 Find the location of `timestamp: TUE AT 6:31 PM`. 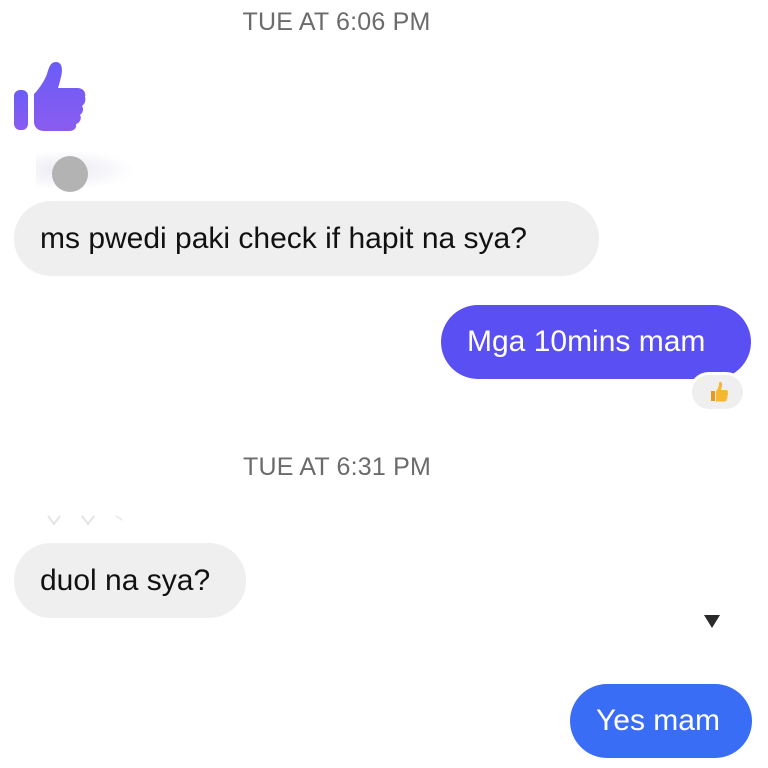

timestamp: TUE AT 6:31 PM is located at coordinates (337, 467).